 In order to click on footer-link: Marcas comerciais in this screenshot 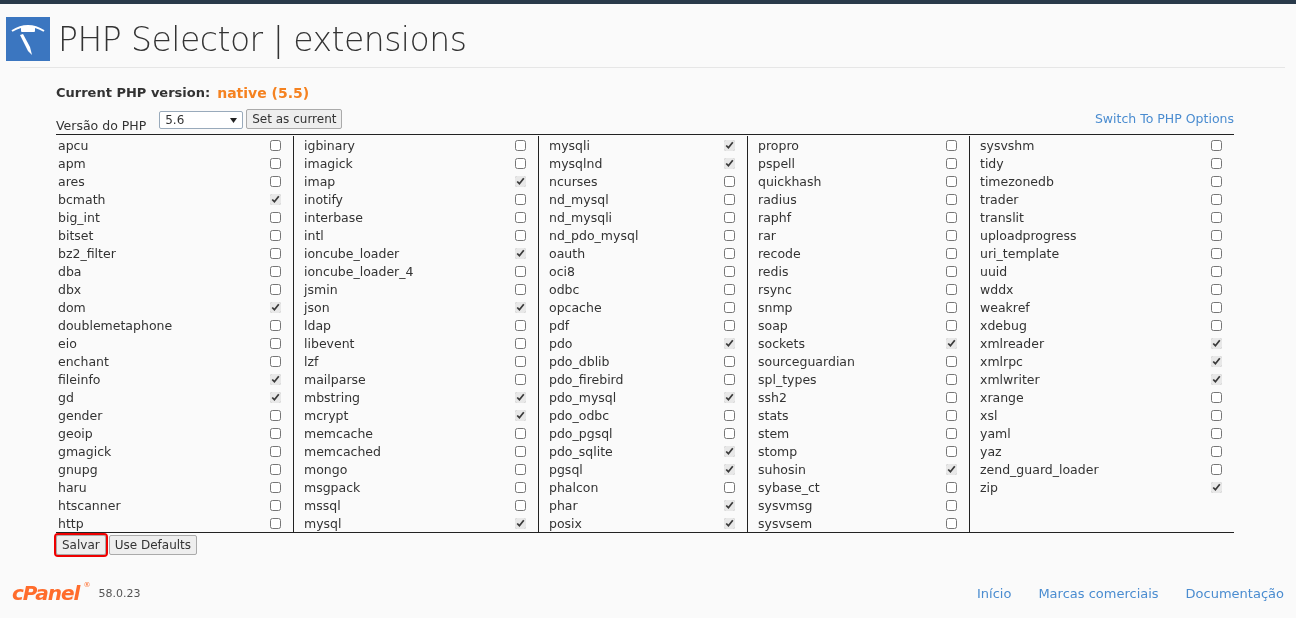, I will do `click(1098, 593)`.